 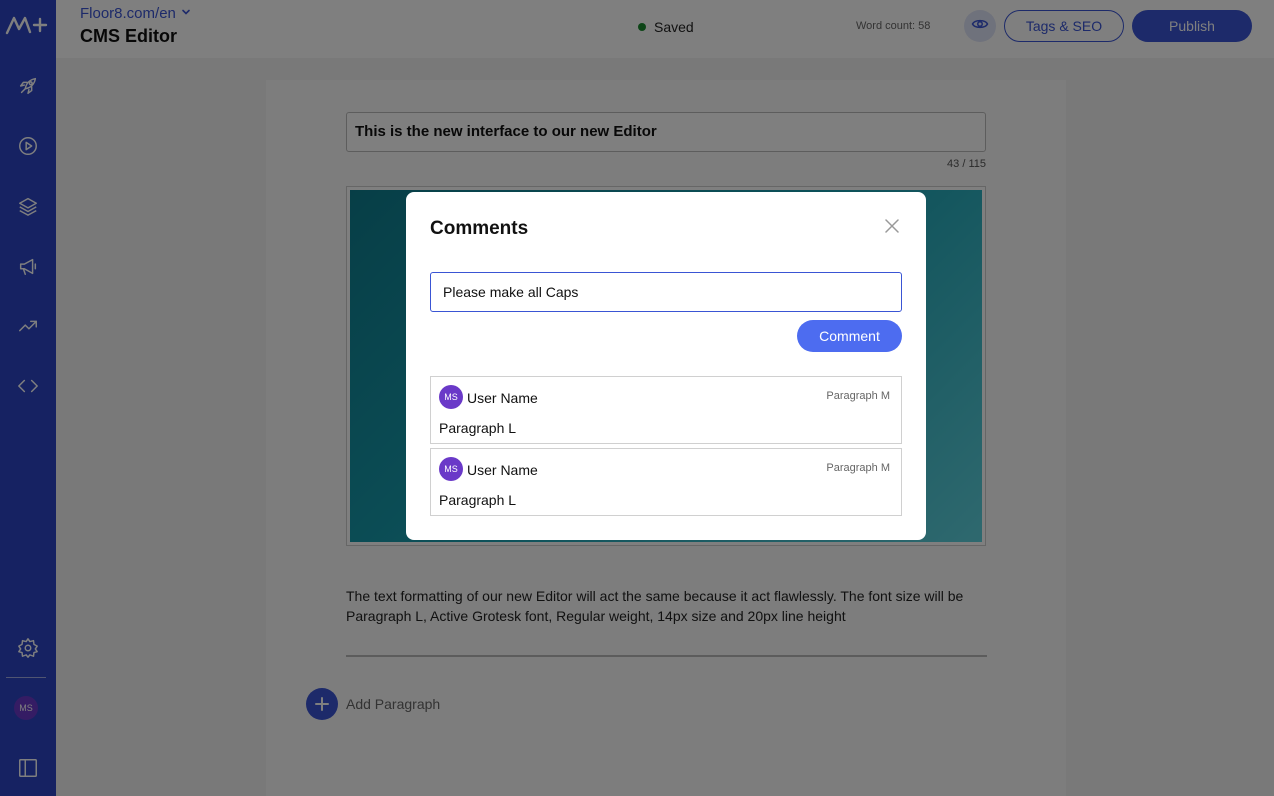 What do you see at coordinates (666, 292) in the screenshot?
I see `comment-input` at bounding box center [666, 292].